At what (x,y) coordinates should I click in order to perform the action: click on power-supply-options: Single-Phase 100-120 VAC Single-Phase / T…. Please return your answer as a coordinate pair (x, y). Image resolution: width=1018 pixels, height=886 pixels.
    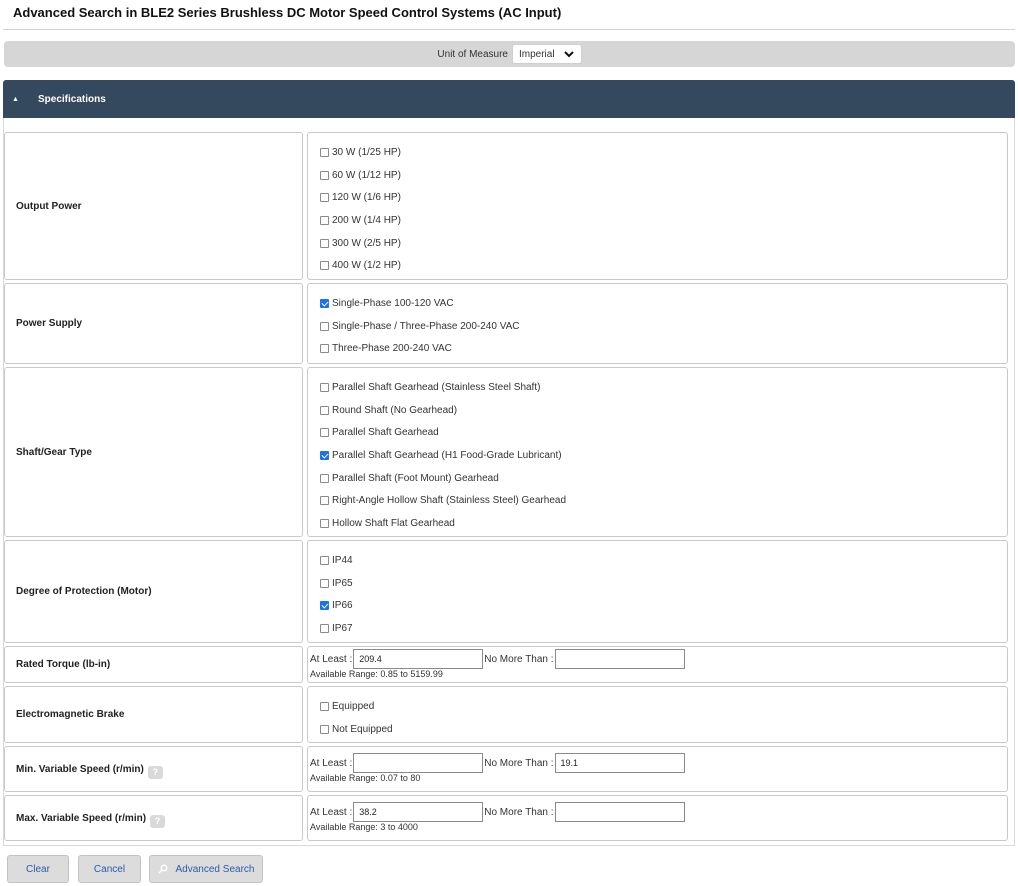
    Looking at the image, I should click on (657, 323).